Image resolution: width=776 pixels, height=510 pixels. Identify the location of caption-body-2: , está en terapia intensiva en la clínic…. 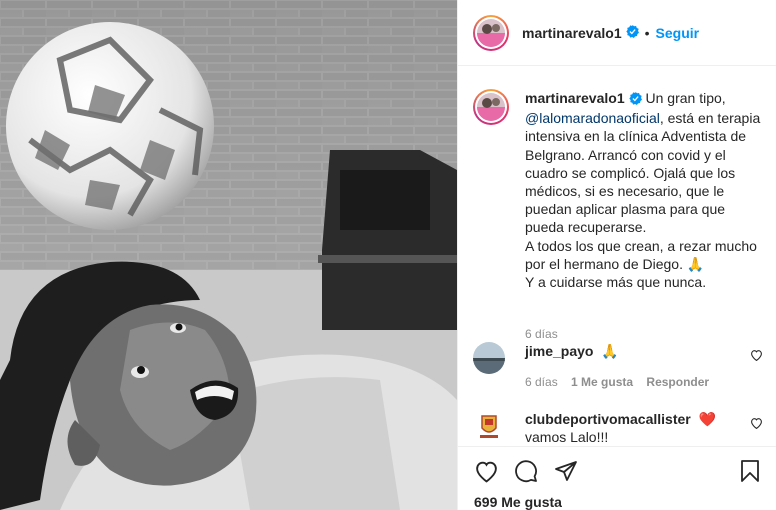
(643, 173).